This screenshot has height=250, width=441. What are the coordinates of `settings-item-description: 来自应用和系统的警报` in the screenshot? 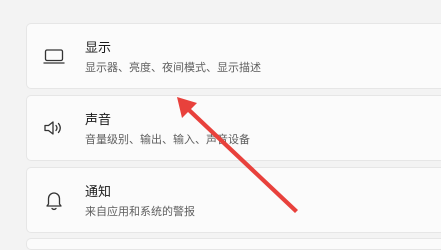 It's located at (140, 211).